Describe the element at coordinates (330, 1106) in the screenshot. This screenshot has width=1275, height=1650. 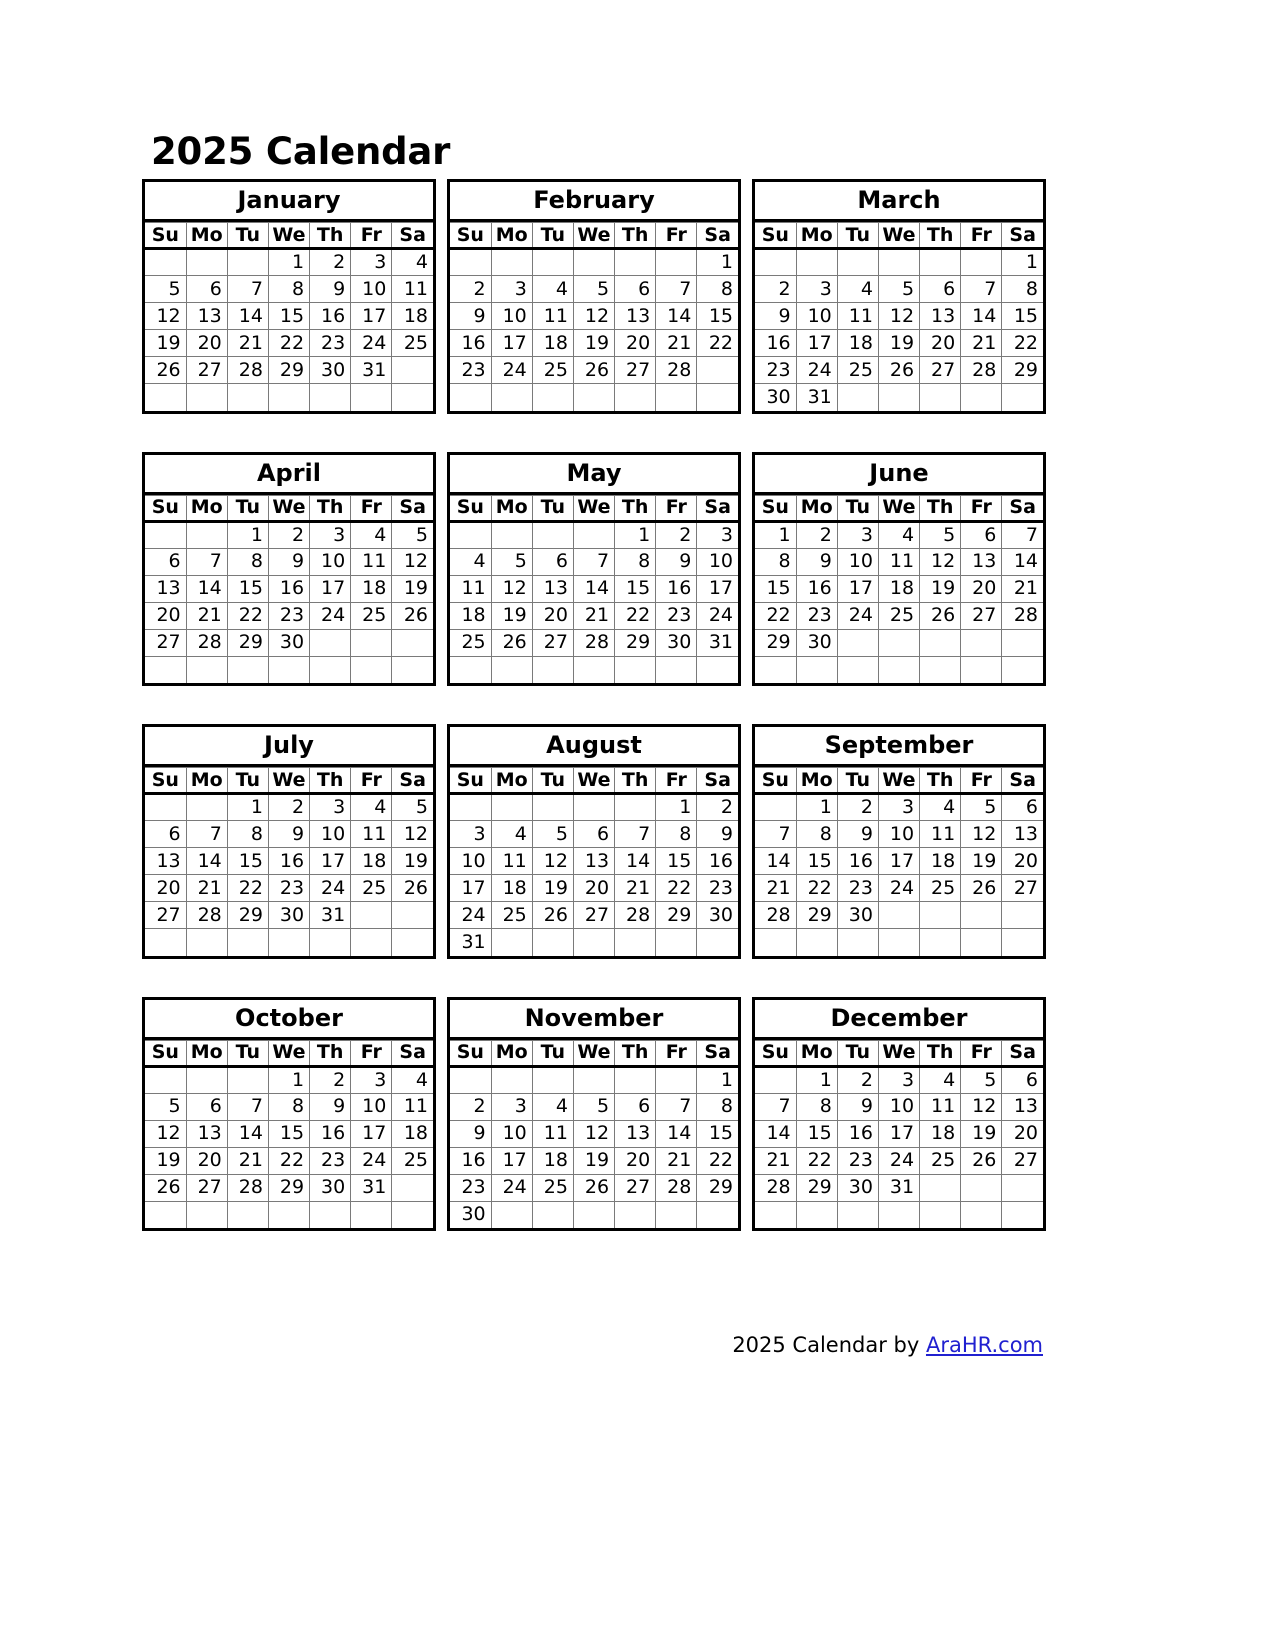
I see `day-cell: 9` at that location.